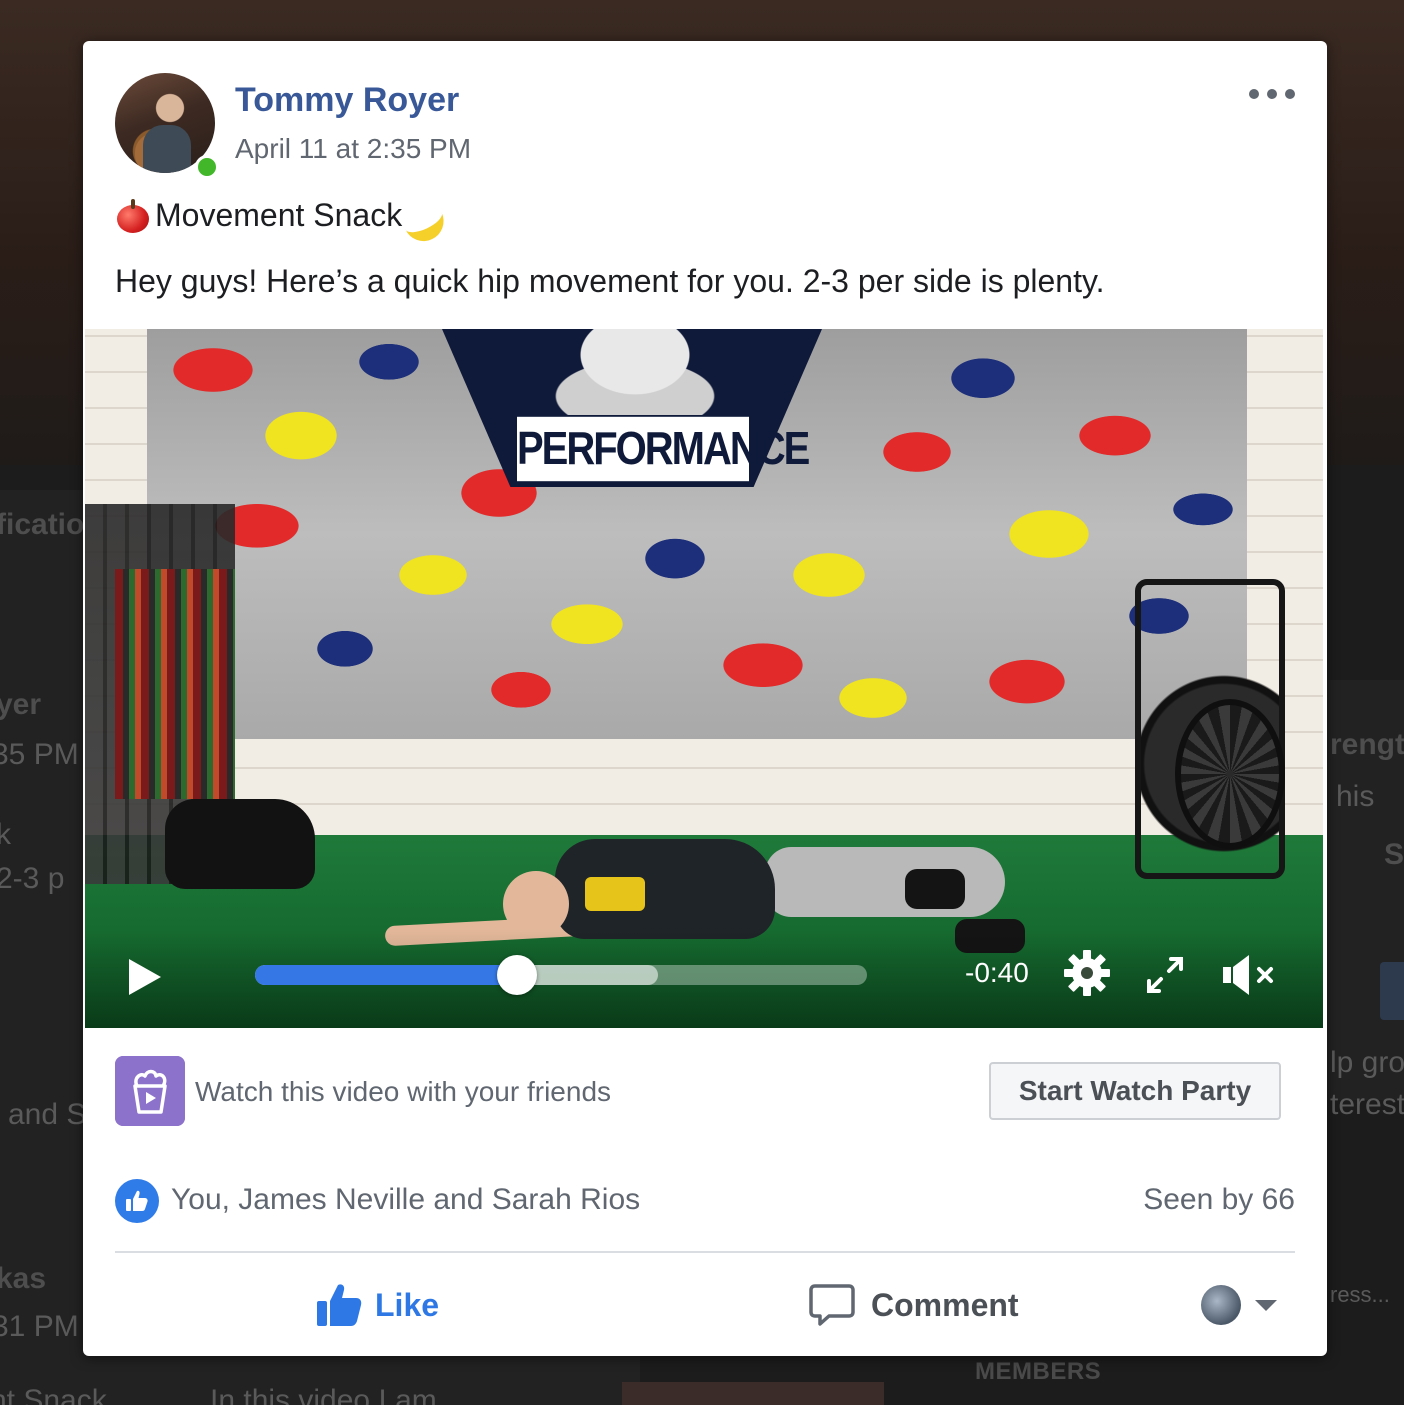 The image size is (1404, 1405). Describe the element at coordinates (323, 1394) in the screenshot. I see `background-text: In this video I am` at that location.